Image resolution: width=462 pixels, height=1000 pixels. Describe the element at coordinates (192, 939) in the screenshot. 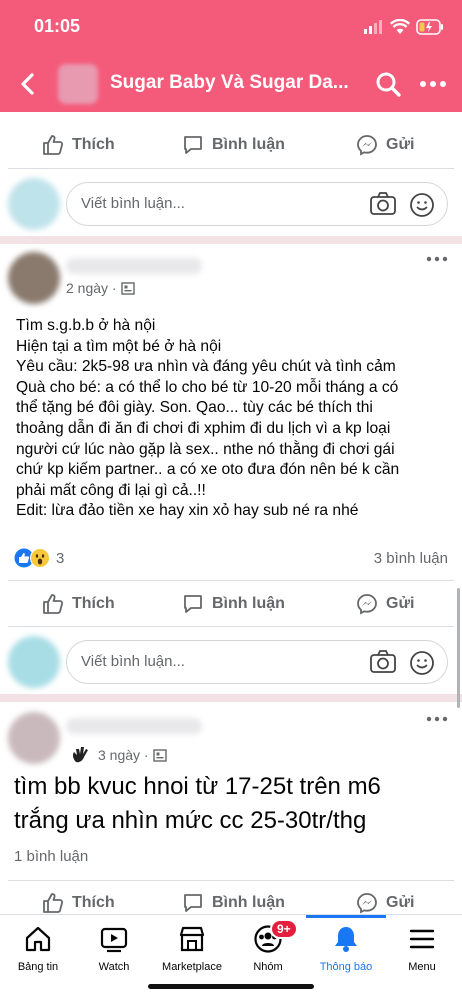

I see `marketplace-icon` at that location.